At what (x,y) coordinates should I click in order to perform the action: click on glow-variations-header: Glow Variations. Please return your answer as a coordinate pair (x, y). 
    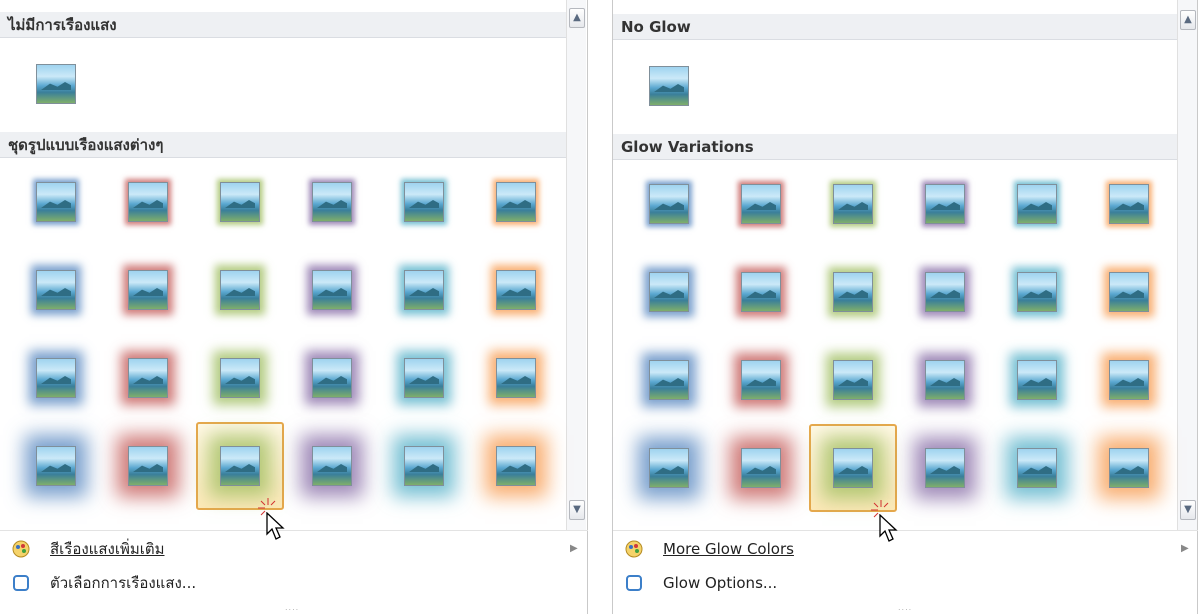
    Looking at the image, I should click on (895, 147).